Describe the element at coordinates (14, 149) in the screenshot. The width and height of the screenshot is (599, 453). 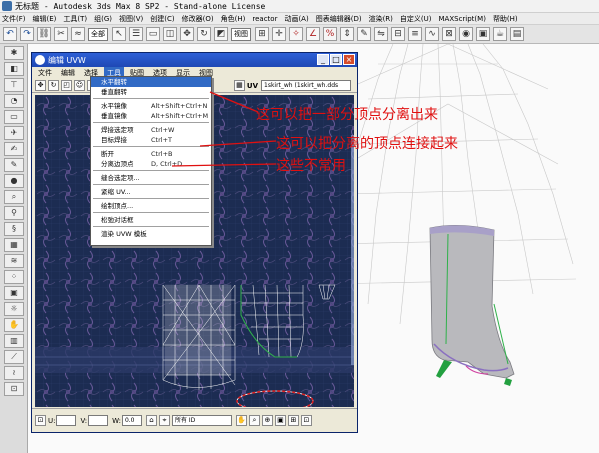
I see `brush-icon: ✍` at that location.